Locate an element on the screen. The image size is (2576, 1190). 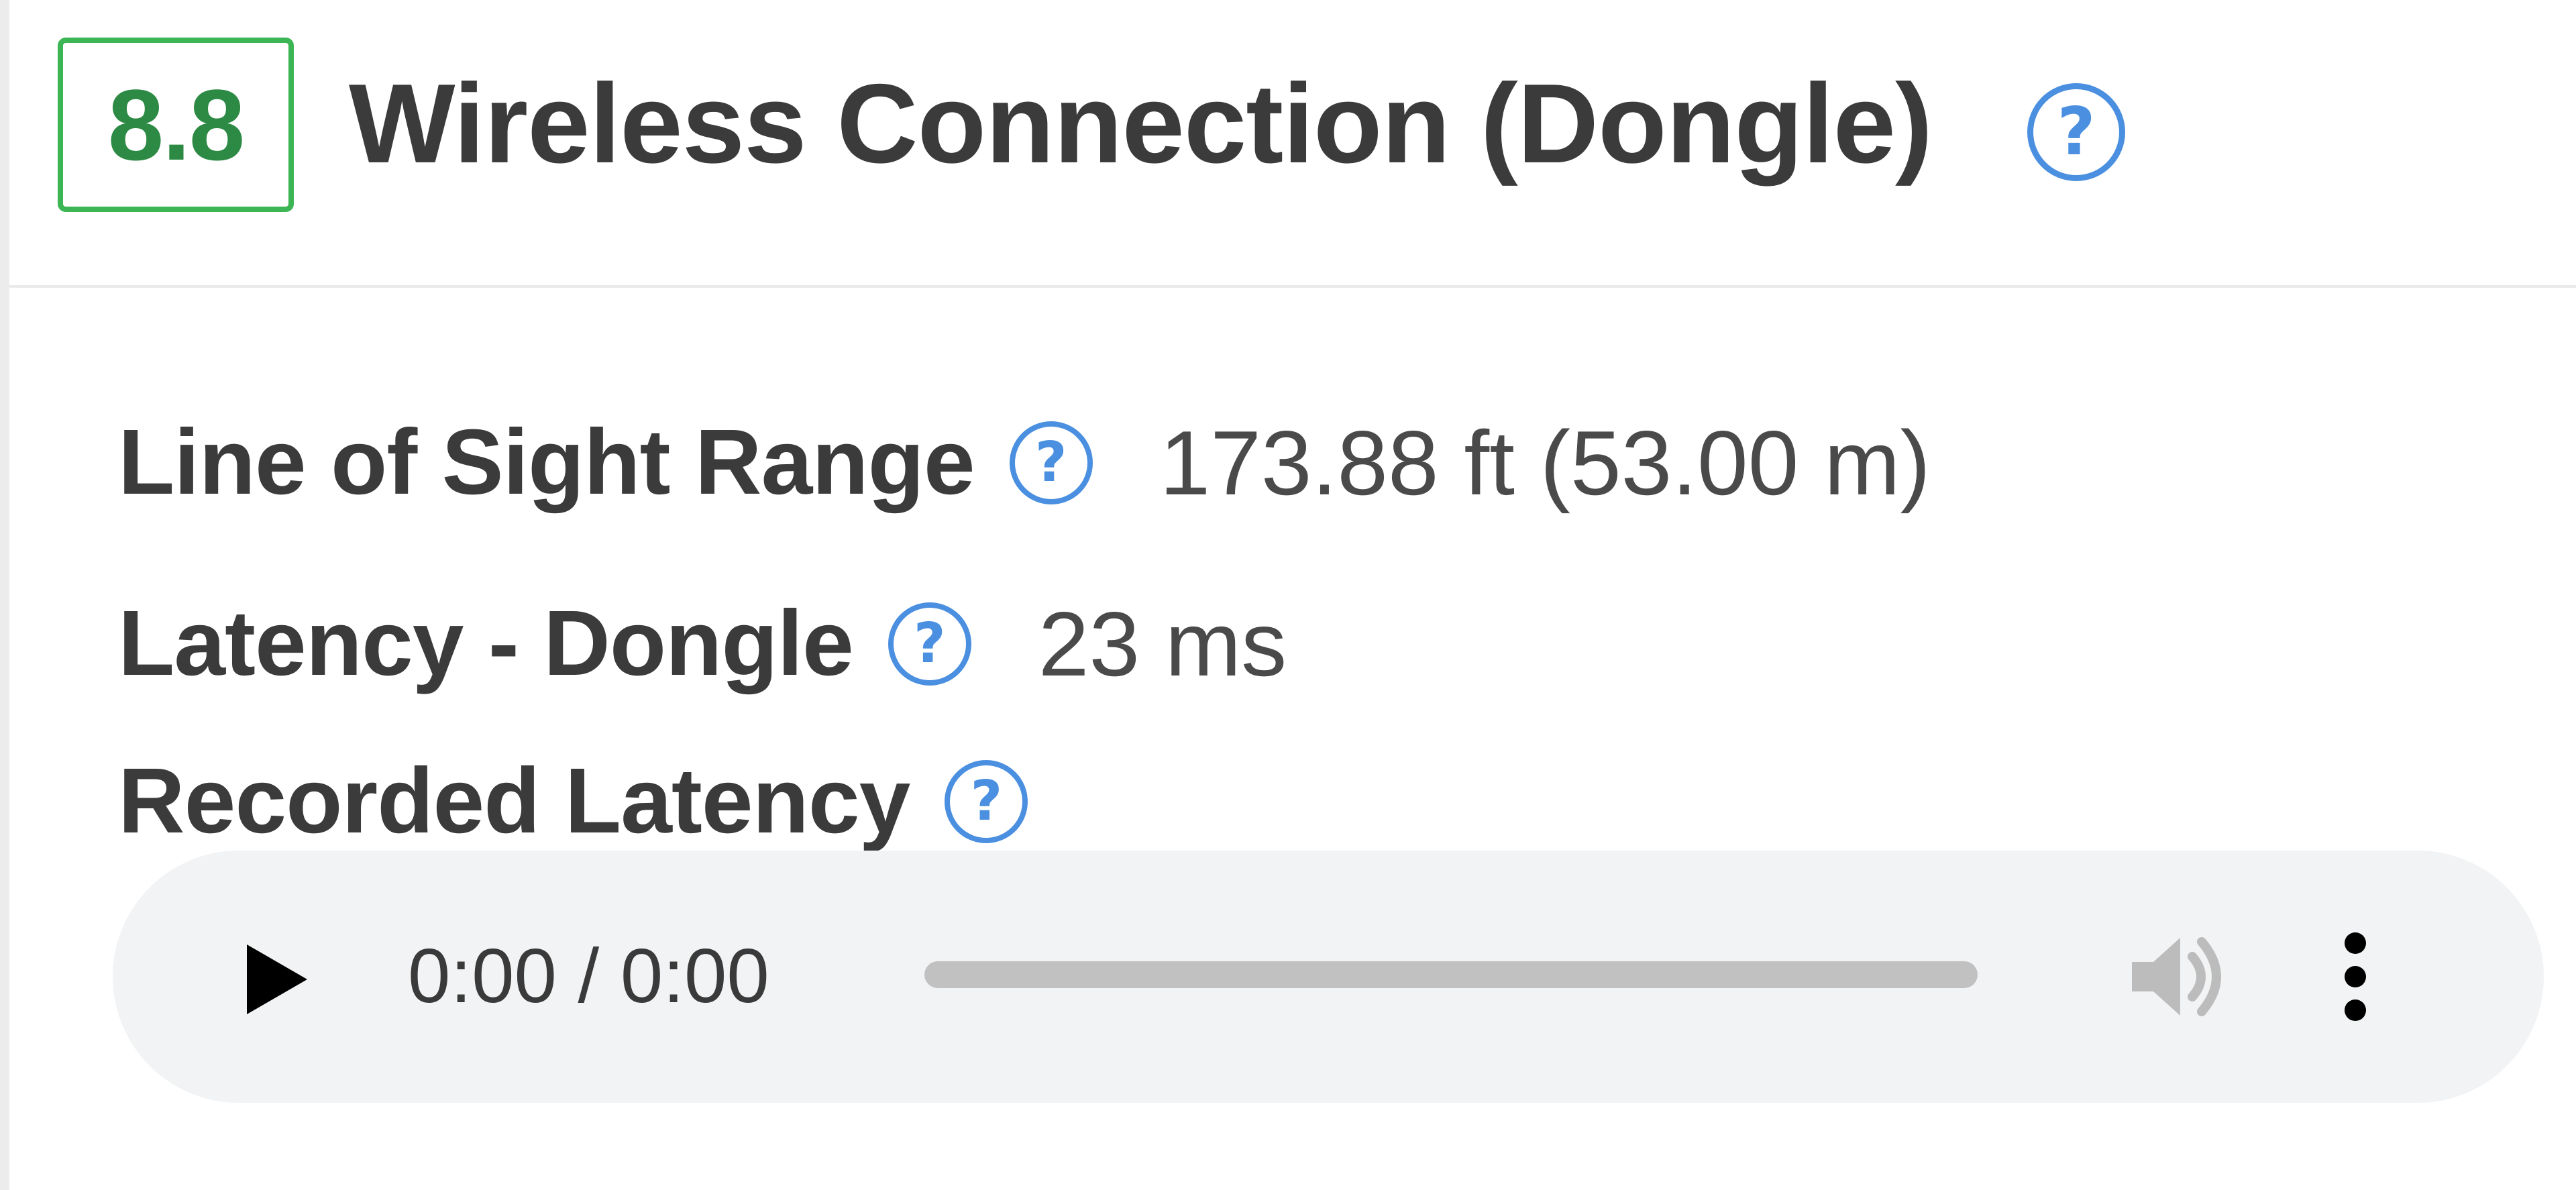
play-icon is located at coordinates (277, 979).